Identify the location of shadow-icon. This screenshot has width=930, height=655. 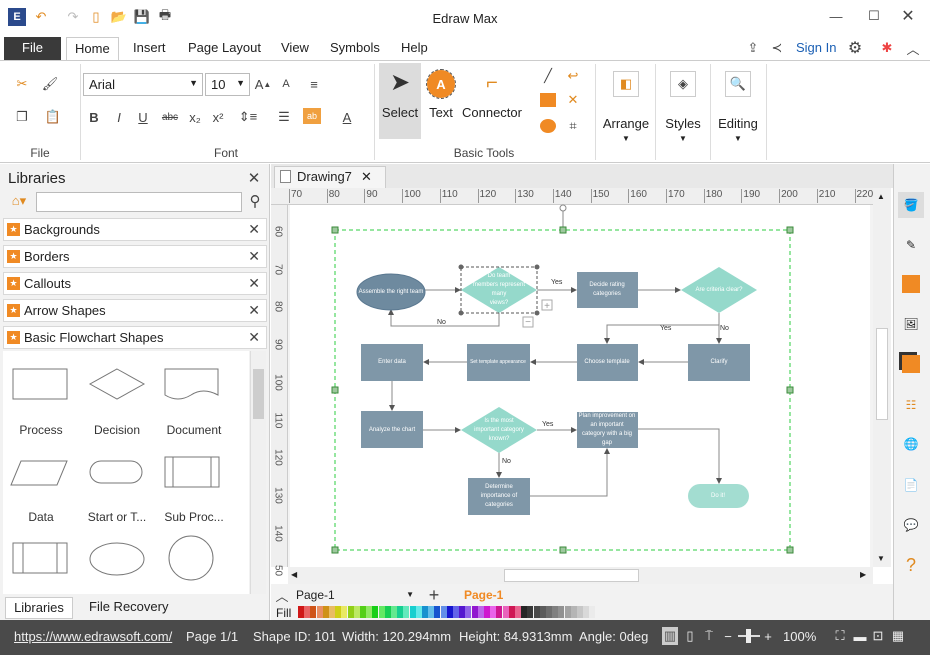
(911, 284).